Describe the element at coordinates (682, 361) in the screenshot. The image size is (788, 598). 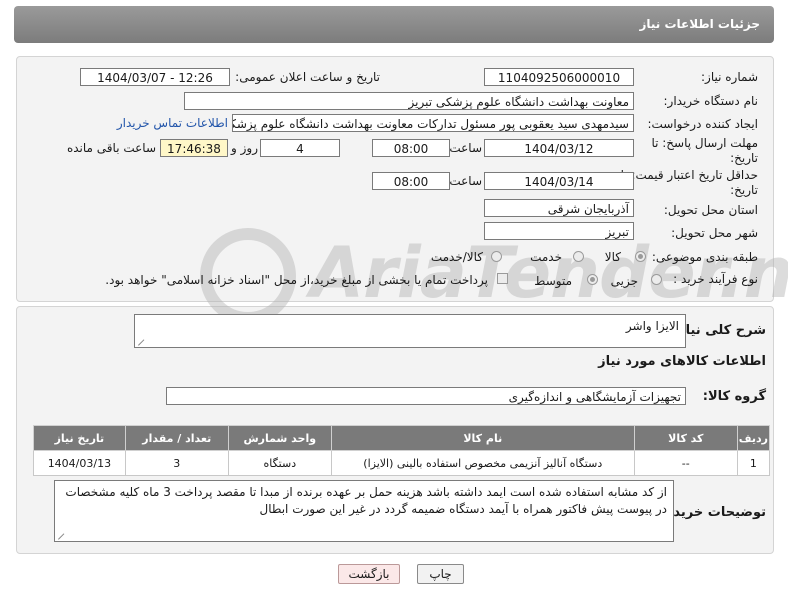
I see `goods-info-title: اطلاعات کالاهای مورد نیاز` at that location.